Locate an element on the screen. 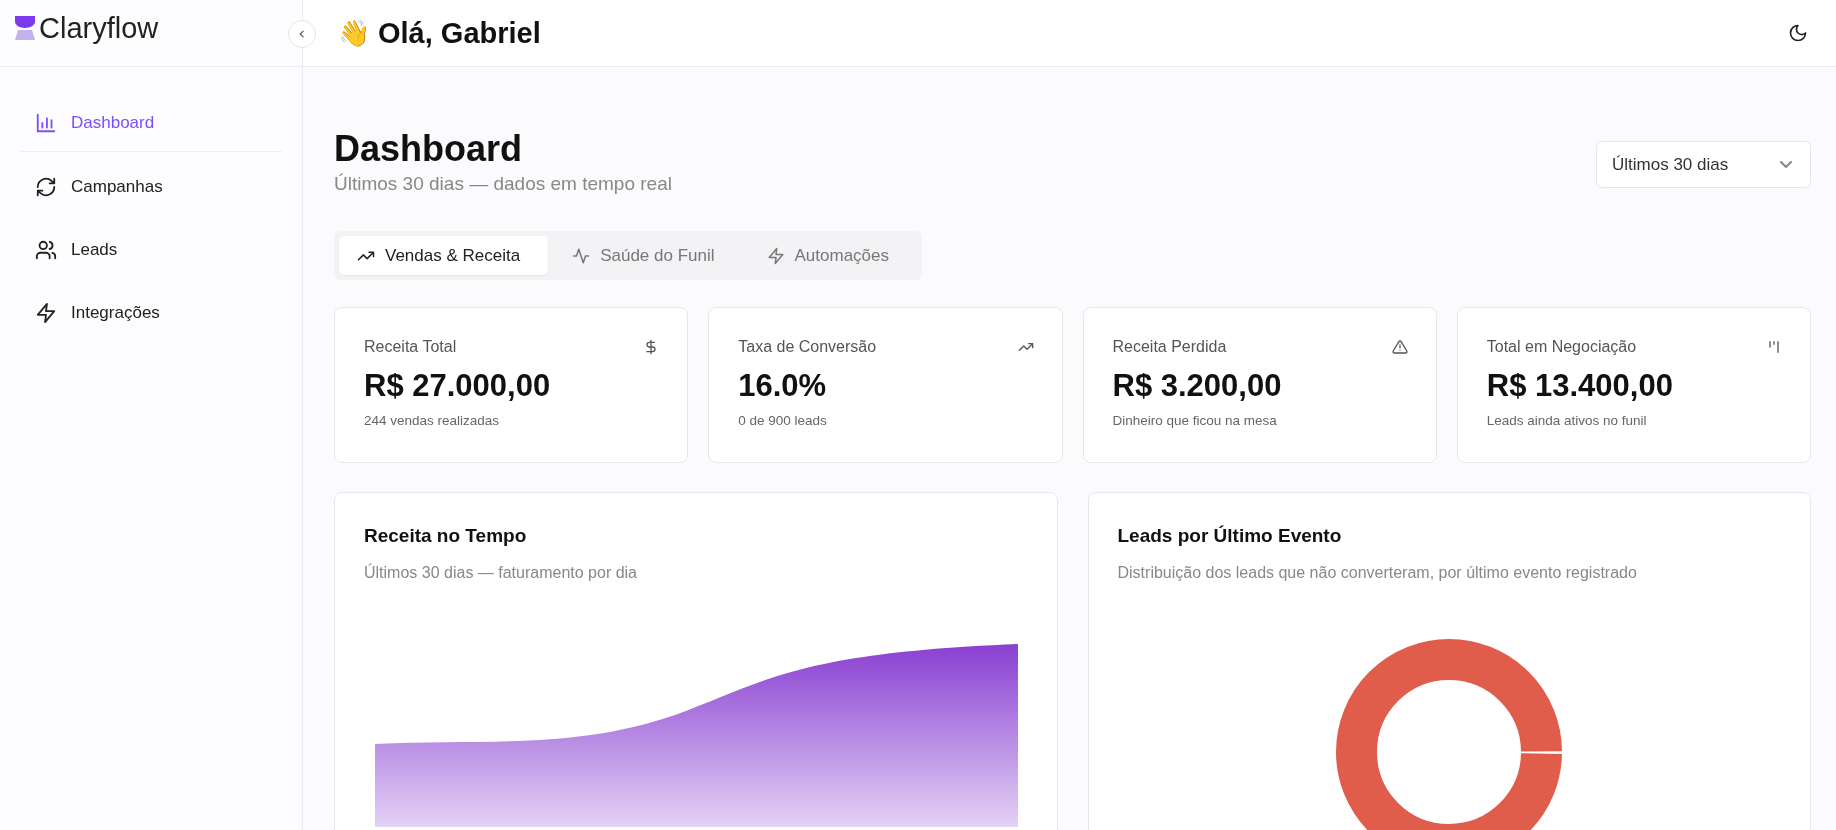  sidebar-item: Campanhas is located at coordinates (151, 187).